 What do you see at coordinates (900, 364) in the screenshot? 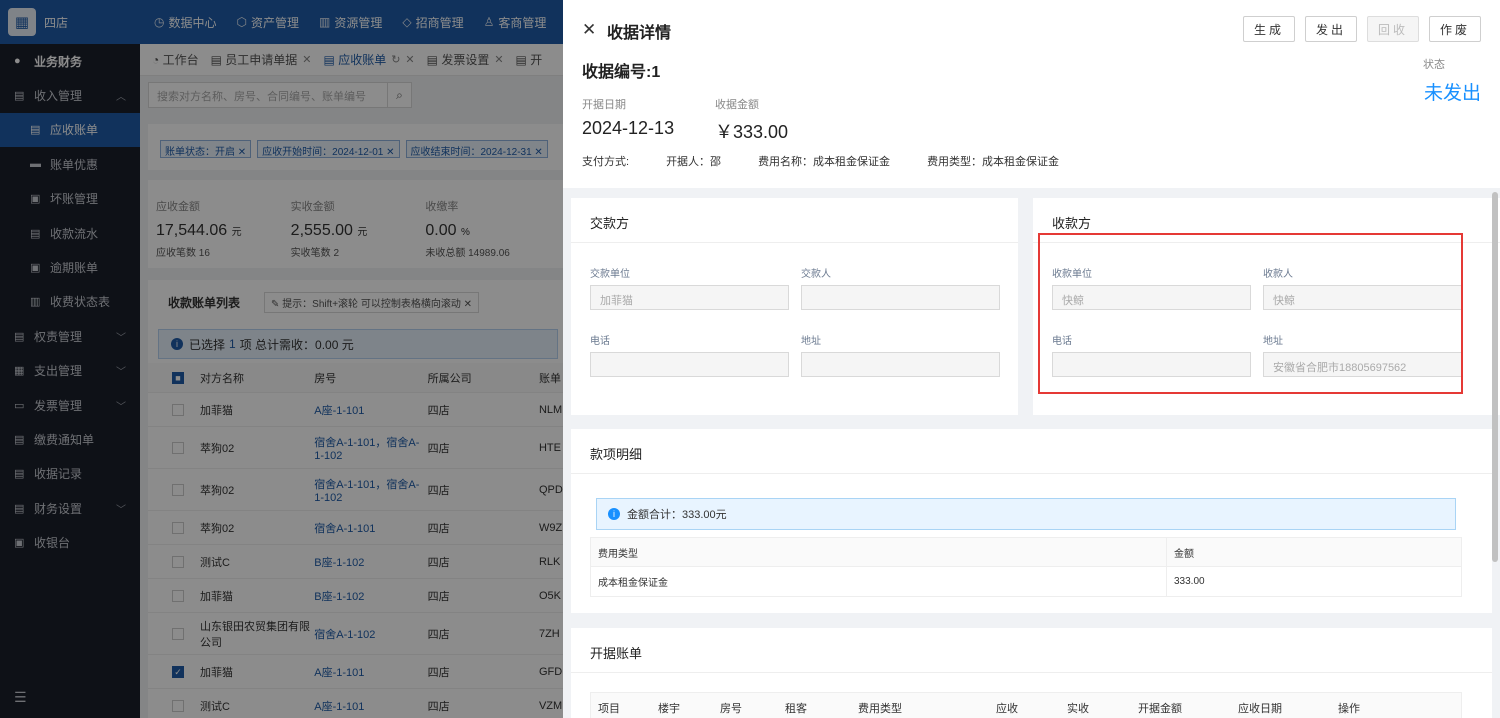
I see `payer-address-field` at bounding box center [900, 364].